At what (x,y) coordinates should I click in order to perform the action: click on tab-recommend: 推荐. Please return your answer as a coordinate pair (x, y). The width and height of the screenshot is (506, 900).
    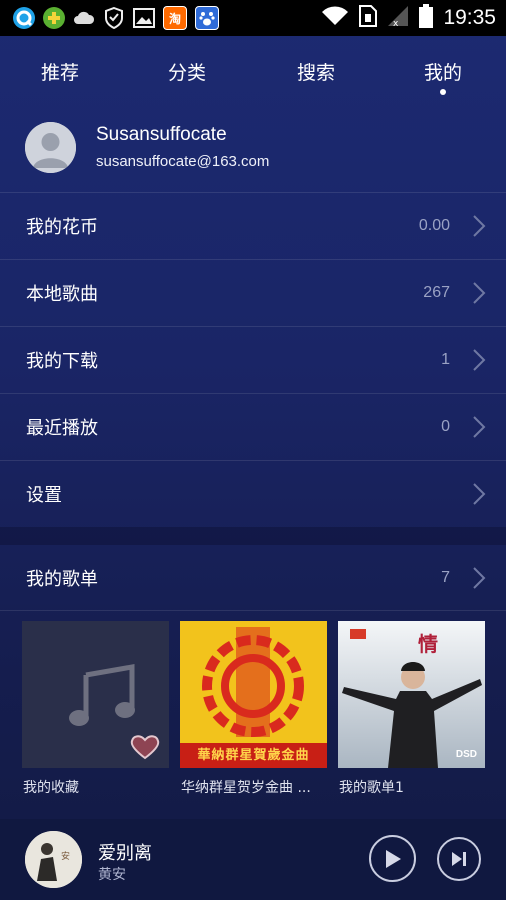
    Looking at the image, I should click on (60, 71).